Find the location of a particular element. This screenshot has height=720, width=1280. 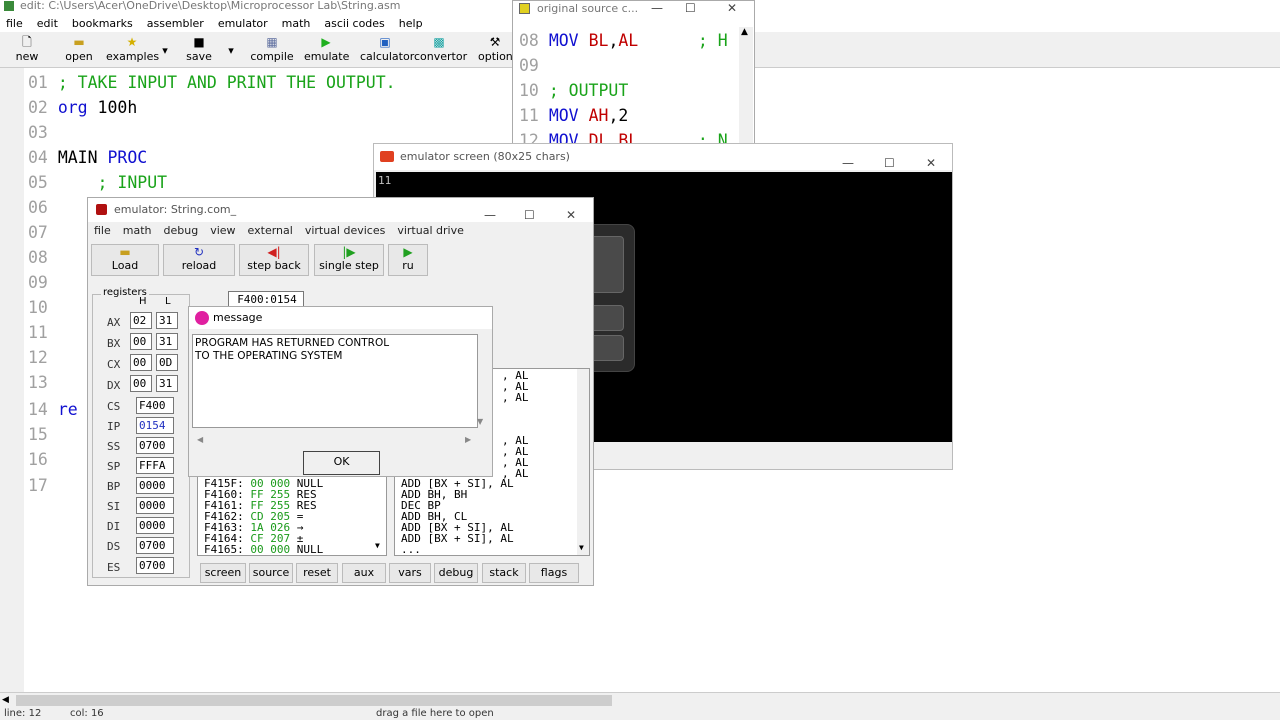

message-icon is located at coordinates (202, 318).